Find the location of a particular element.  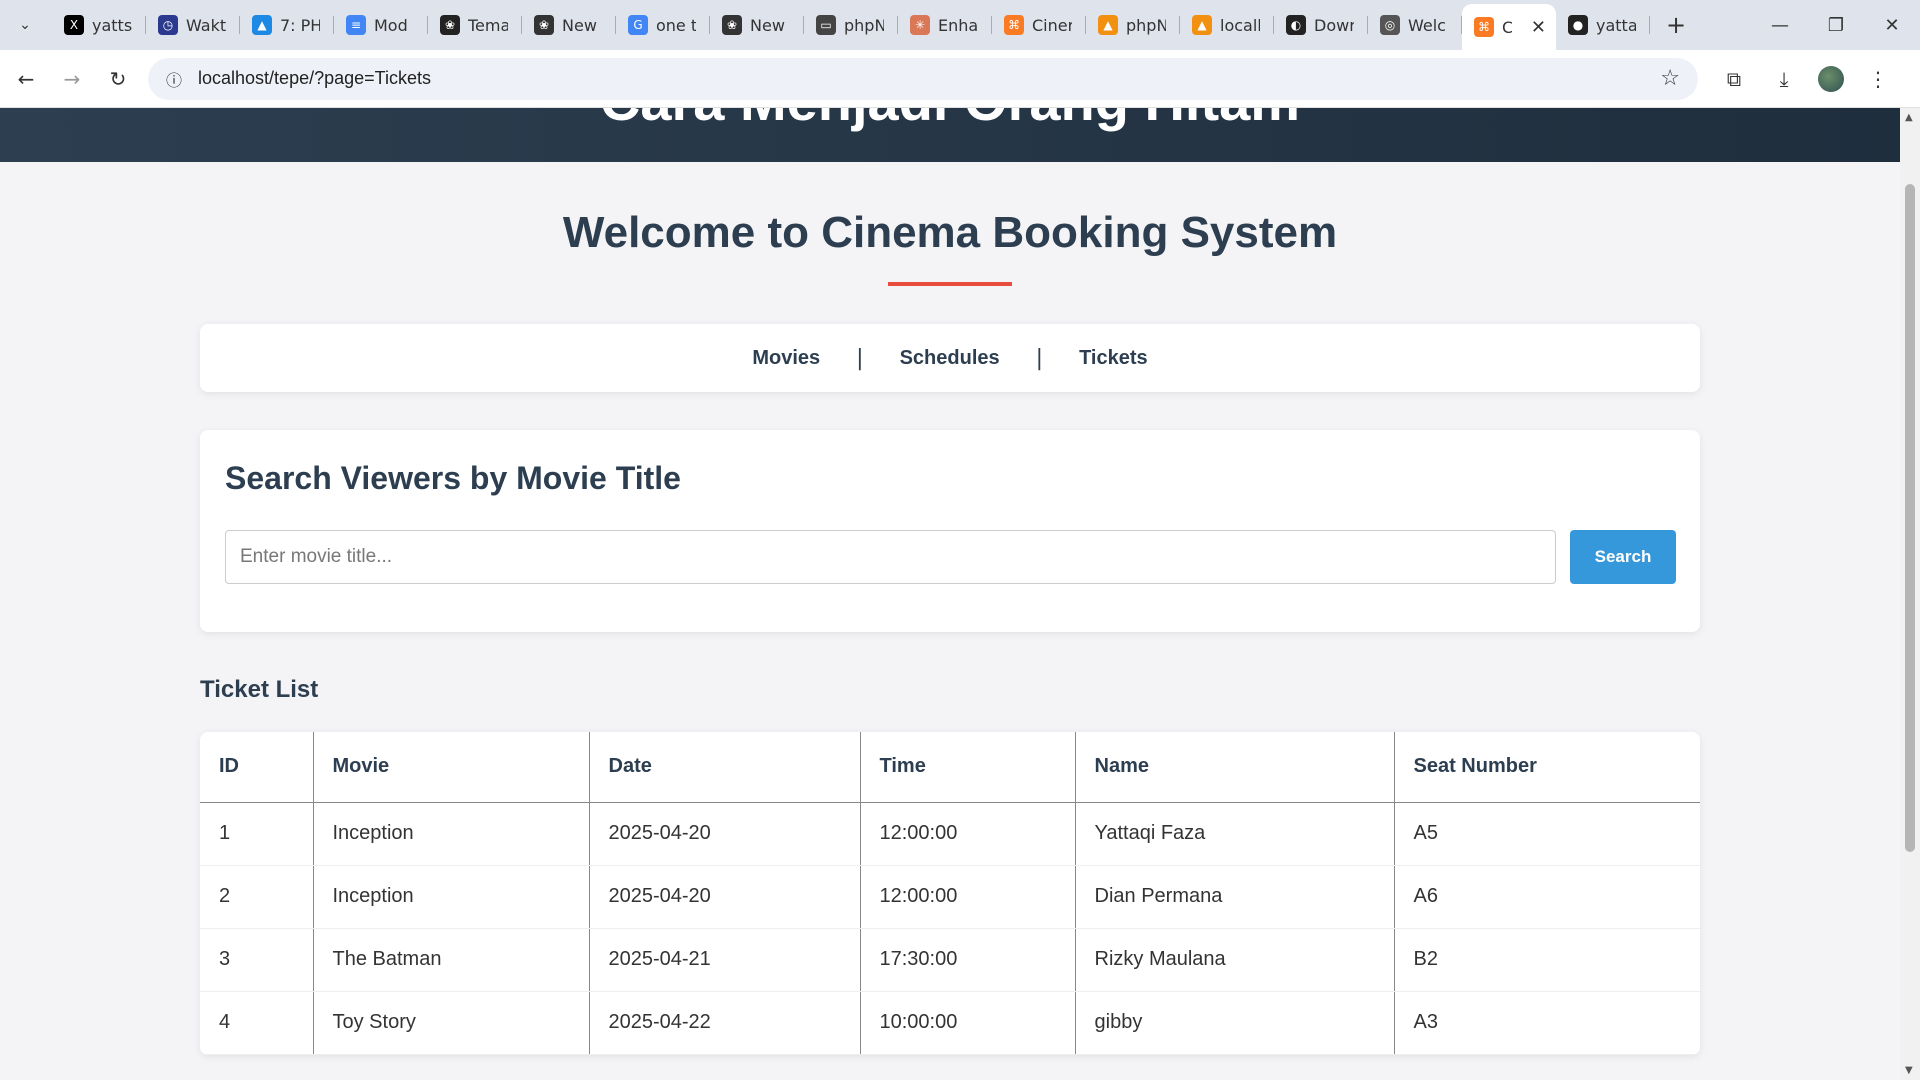

openai-icon: ❀ is located at coordinates (450, 25).